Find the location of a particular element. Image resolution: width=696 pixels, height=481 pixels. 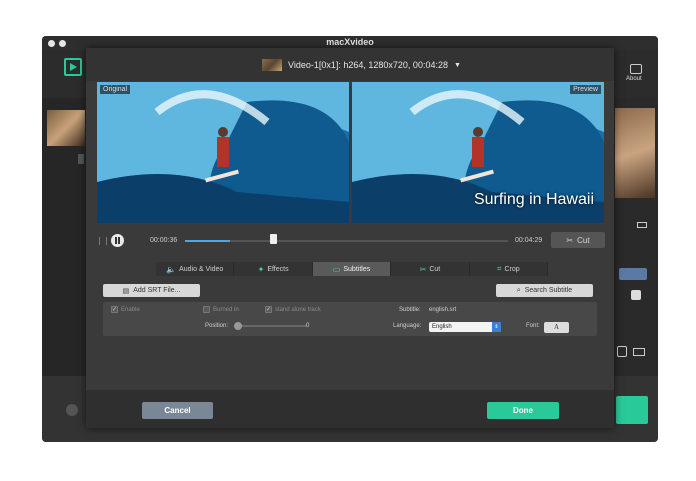

video-thumbnail is located at coordinates (66, 128).